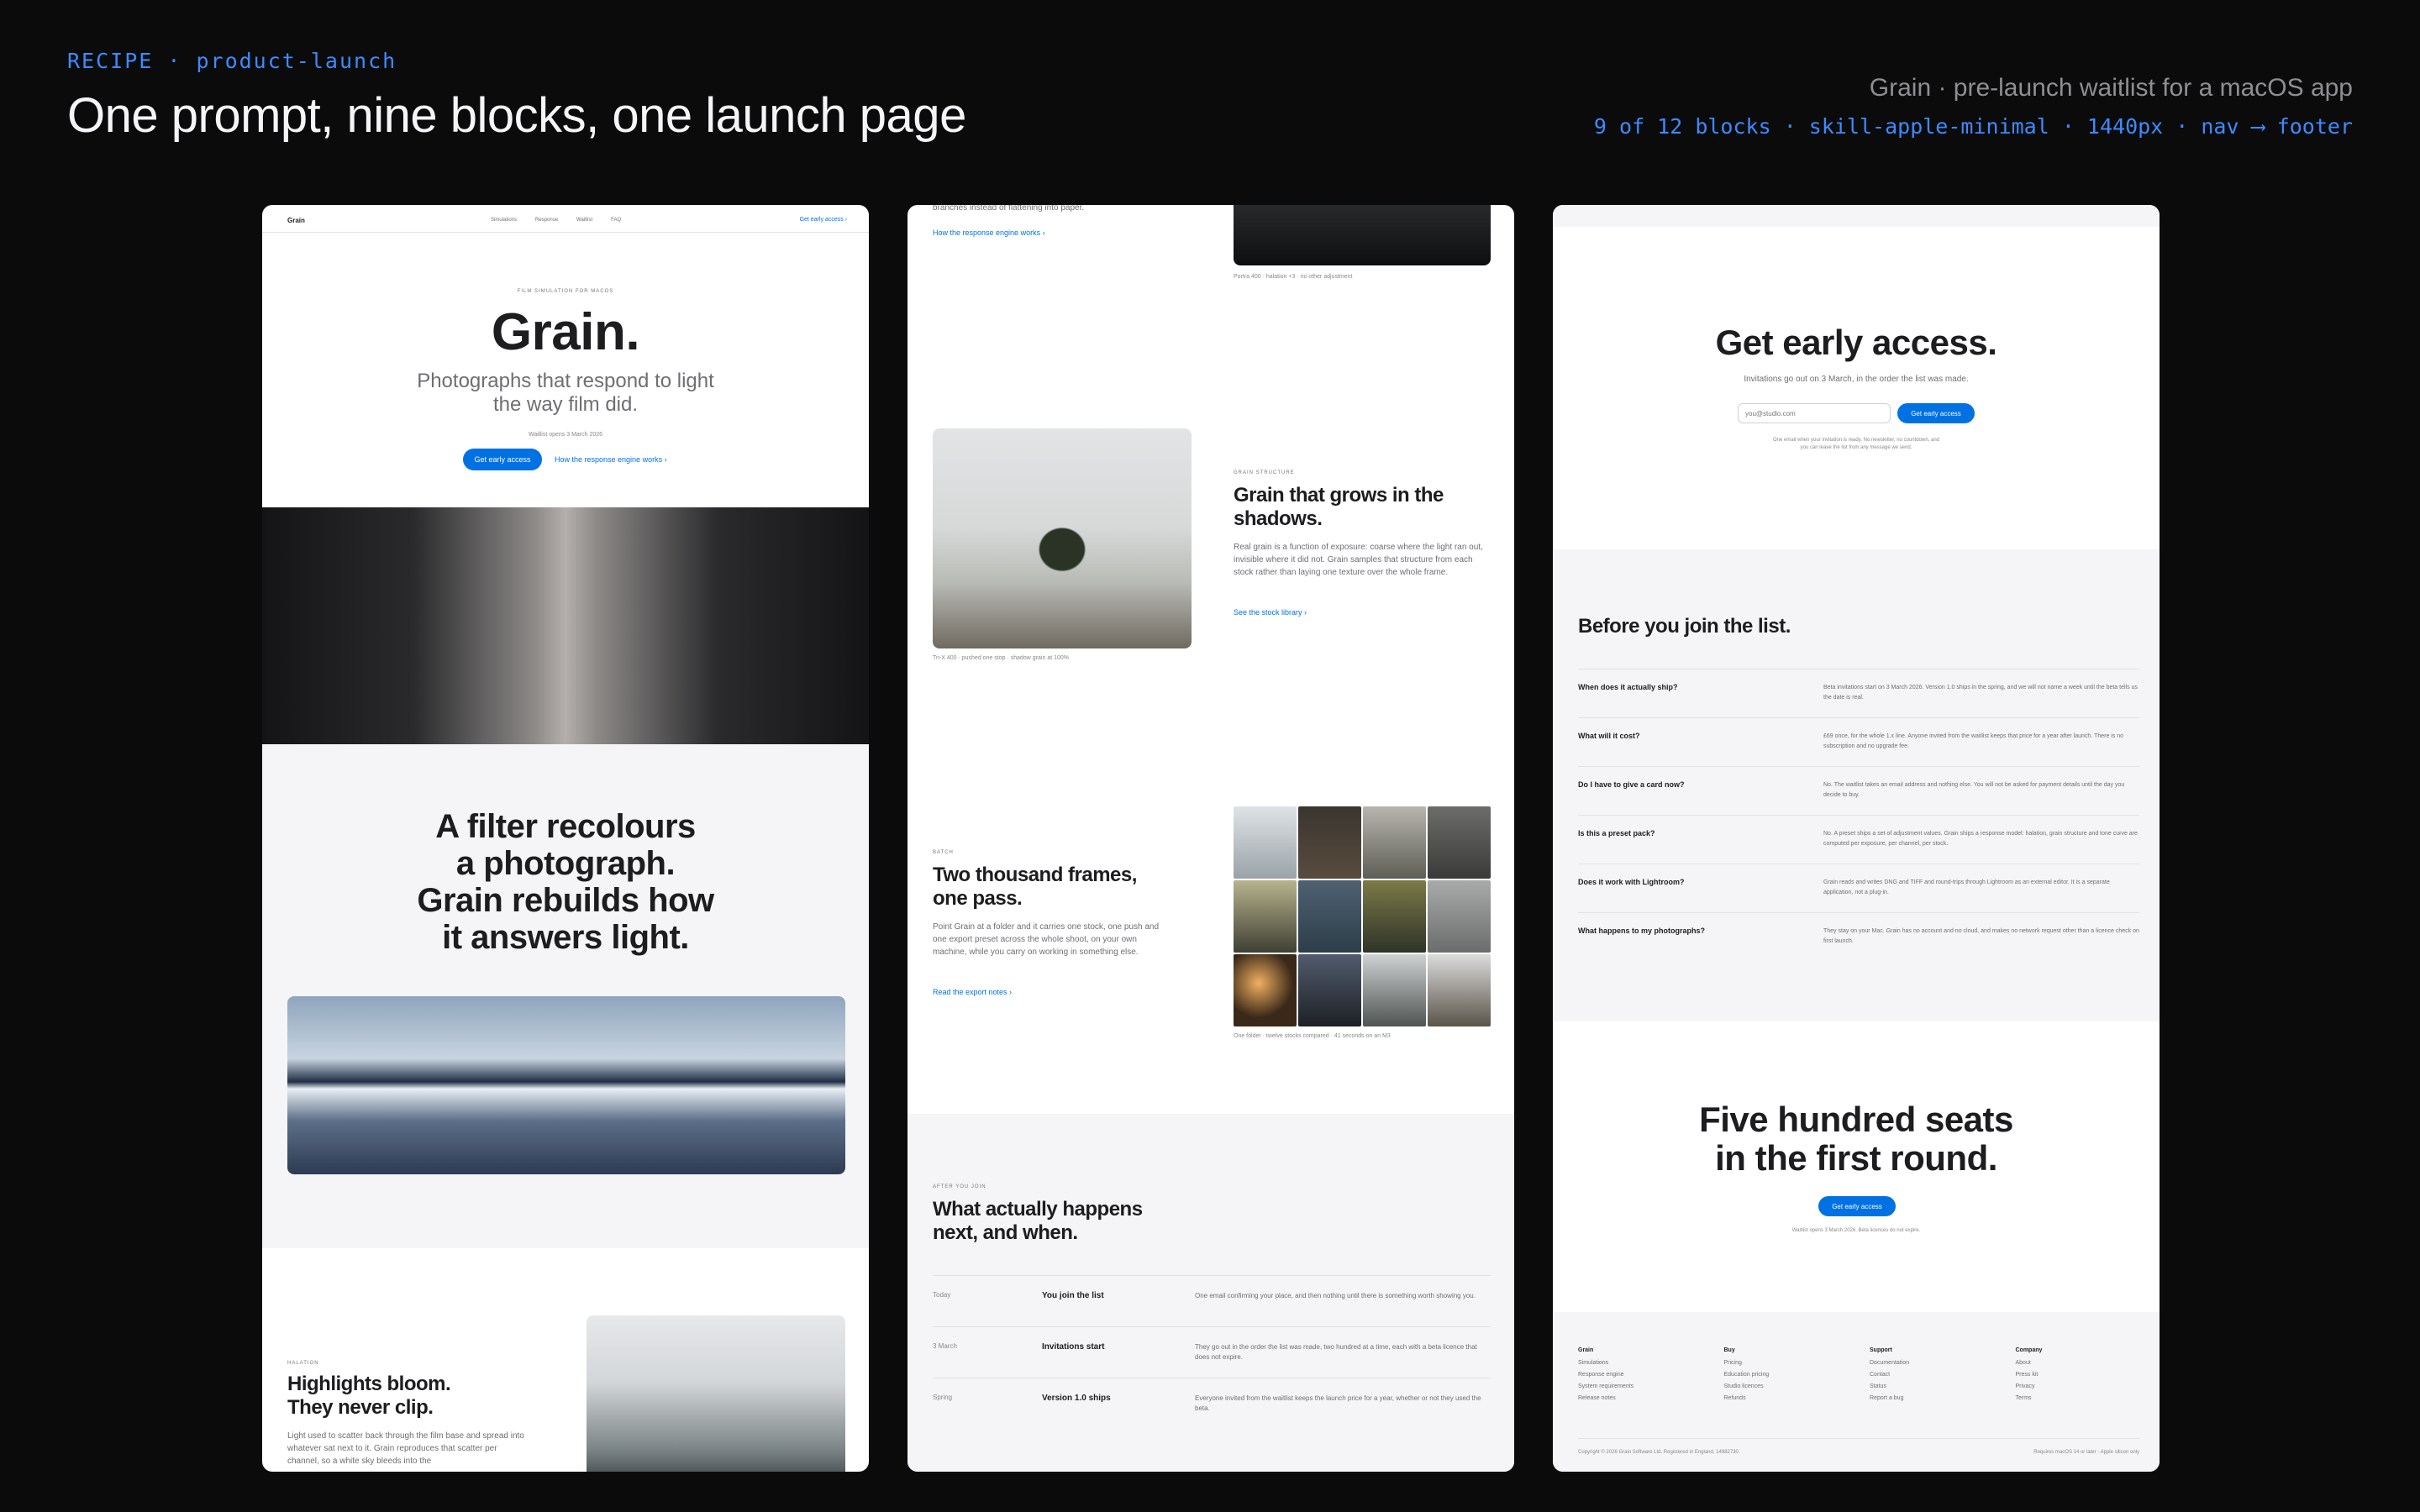 This screenshot has height=1512, width=2420. I want to click on timeline-eyebrow: AFTER YOU JOIN, so click(960, 1186).